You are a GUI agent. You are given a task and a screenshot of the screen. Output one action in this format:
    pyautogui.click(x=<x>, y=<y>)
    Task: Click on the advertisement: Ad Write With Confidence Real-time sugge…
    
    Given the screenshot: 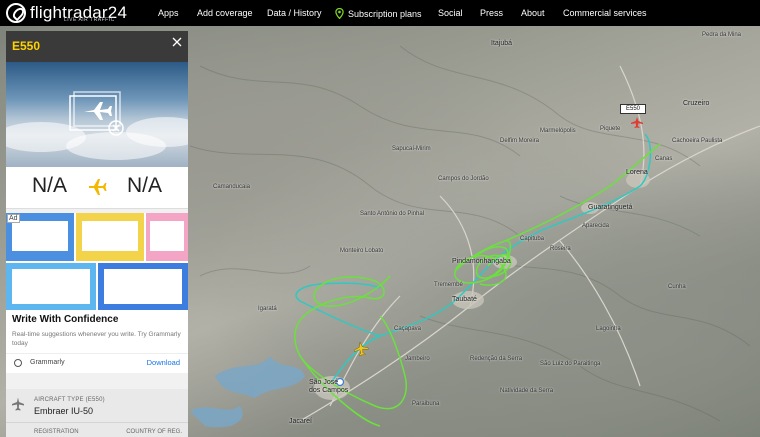 What is the action you would take?
    pyautogui.click(x=97, y=293)
    